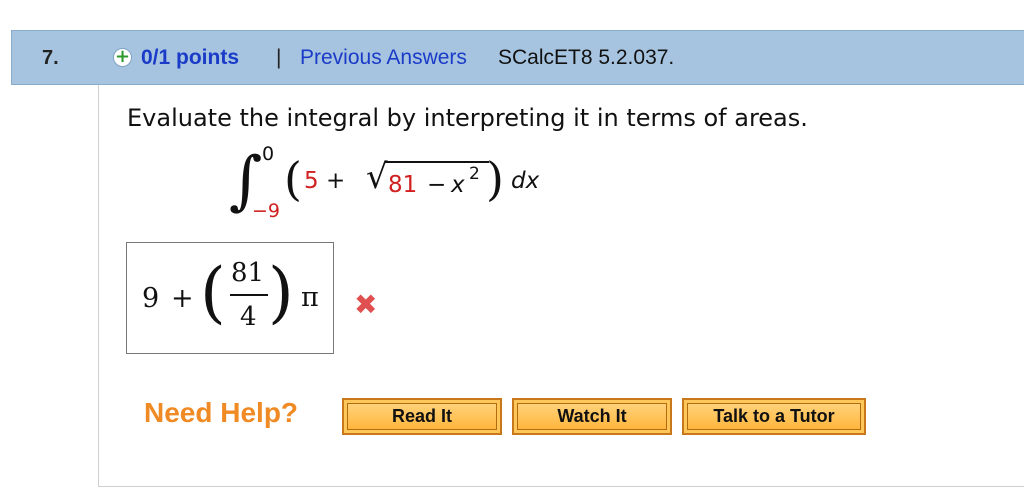  I want to click on points-score: 0/1 points, so click(190, 57).